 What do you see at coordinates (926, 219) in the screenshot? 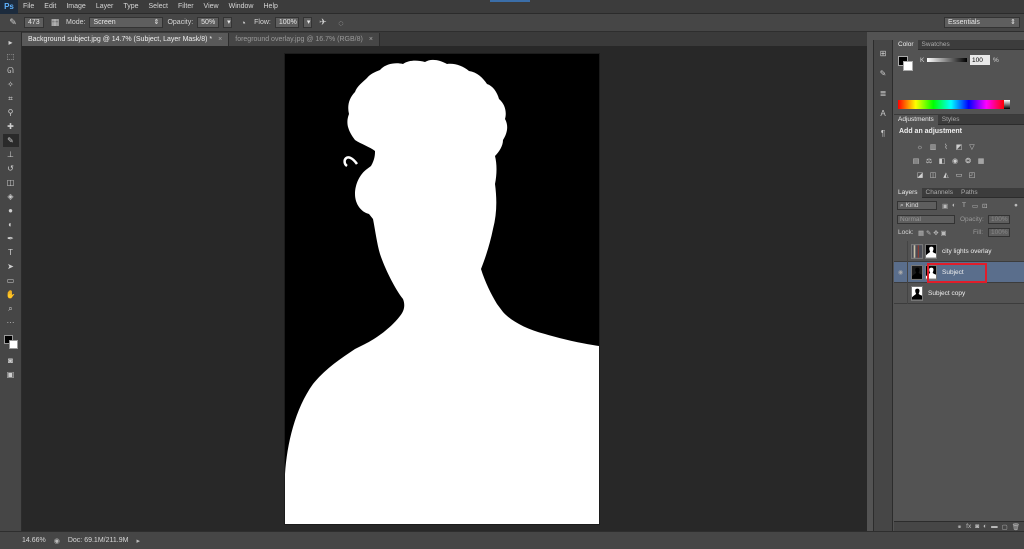
I see `blend-mode-select: Normal` at bounding box center [926, 219].